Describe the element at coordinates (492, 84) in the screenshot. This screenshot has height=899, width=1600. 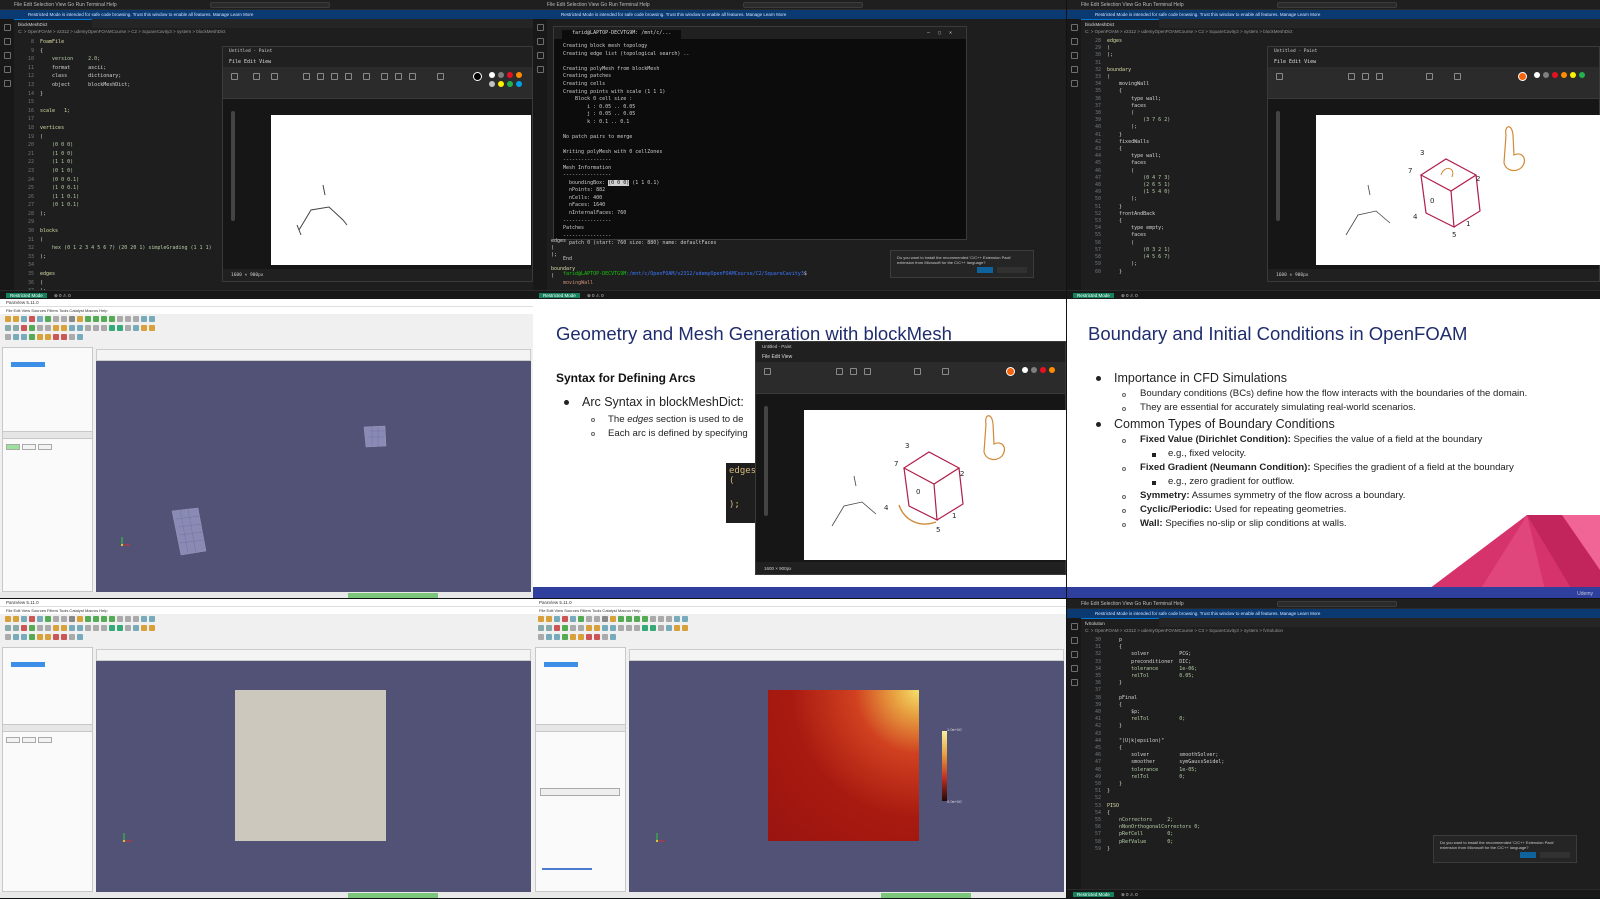
I see `swatch-silver` at that location.